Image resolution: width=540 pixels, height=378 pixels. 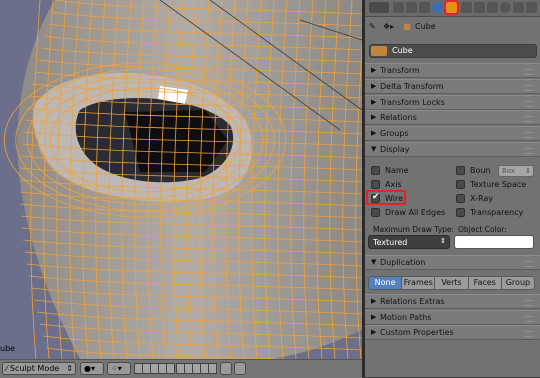 I want to click on draw-all-edges-checkbox, so click(x=375, y=212).